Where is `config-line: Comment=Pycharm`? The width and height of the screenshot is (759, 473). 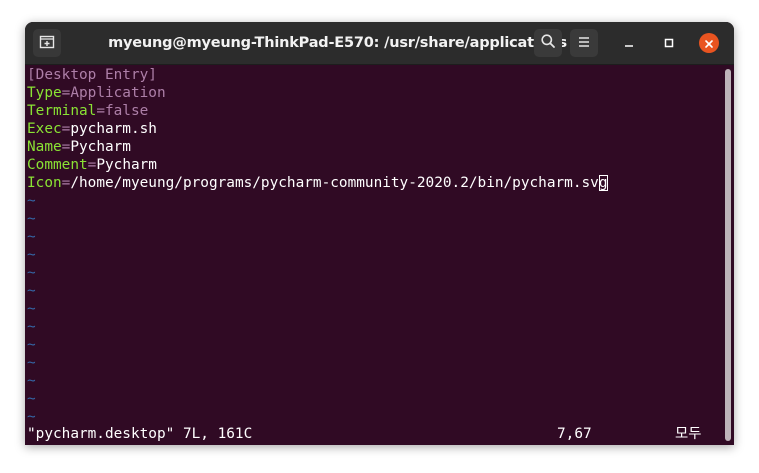 config-line: Comment=Pycharm is located at coordinates (92, 165).